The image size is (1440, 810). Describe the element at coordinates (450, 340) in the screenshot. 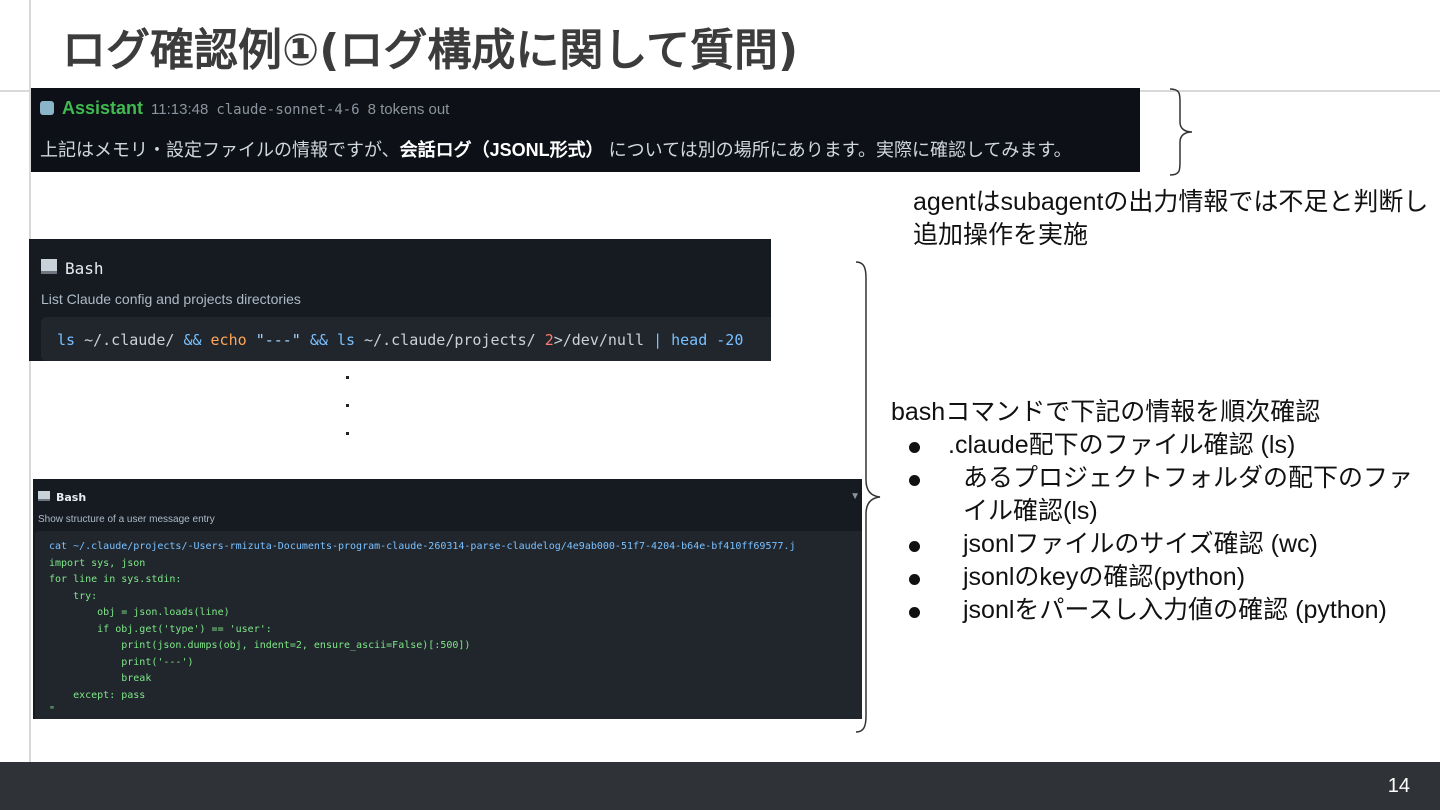

I see `cmd-token: ~/.claude/projects/` at that location.